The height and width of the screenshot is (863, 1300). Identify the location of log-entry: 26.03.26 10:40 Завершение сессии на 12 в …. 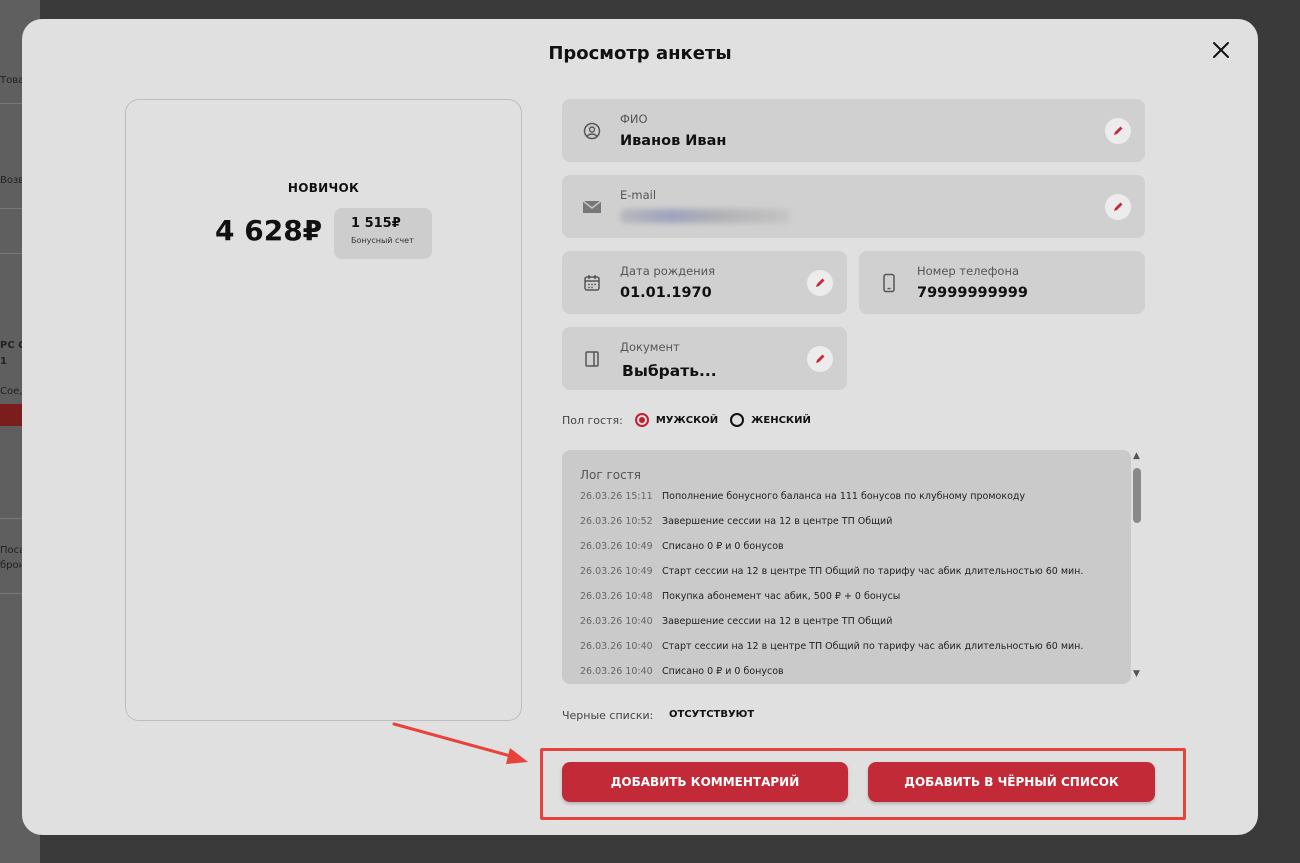
(736, 621).